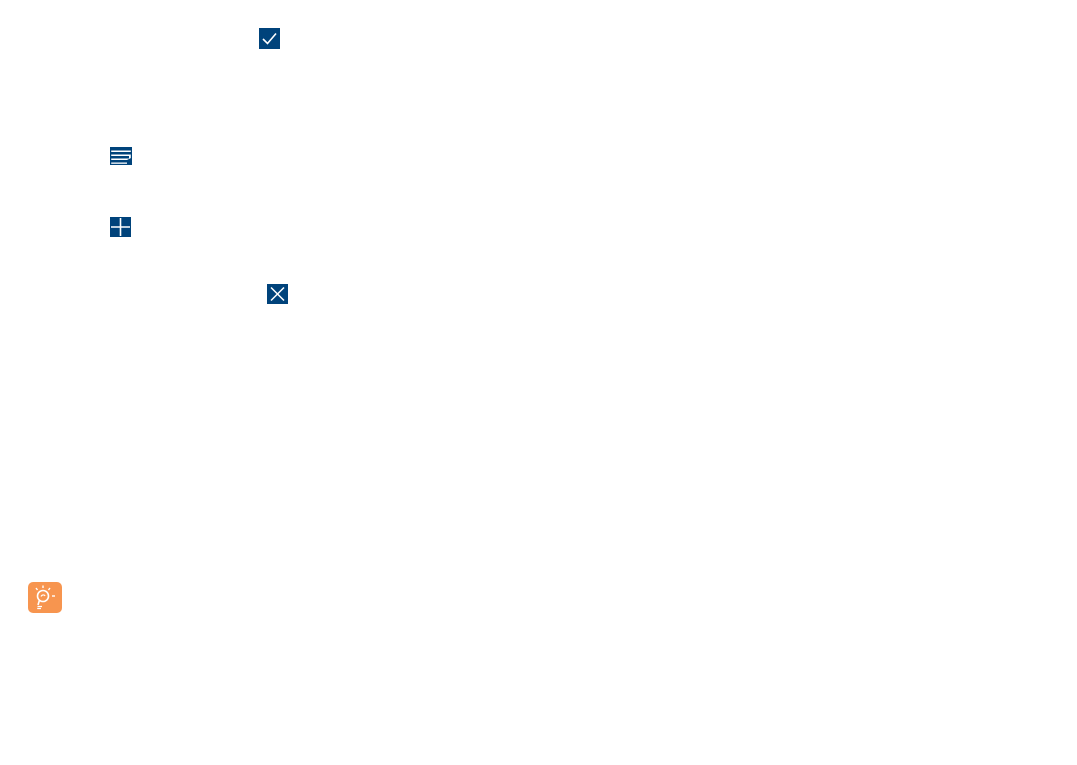 The image size is (1077, 765). What do you see at coordinates (277, 294) in the screenshot?
I see `close-icon` at bounding box center [277, 294].